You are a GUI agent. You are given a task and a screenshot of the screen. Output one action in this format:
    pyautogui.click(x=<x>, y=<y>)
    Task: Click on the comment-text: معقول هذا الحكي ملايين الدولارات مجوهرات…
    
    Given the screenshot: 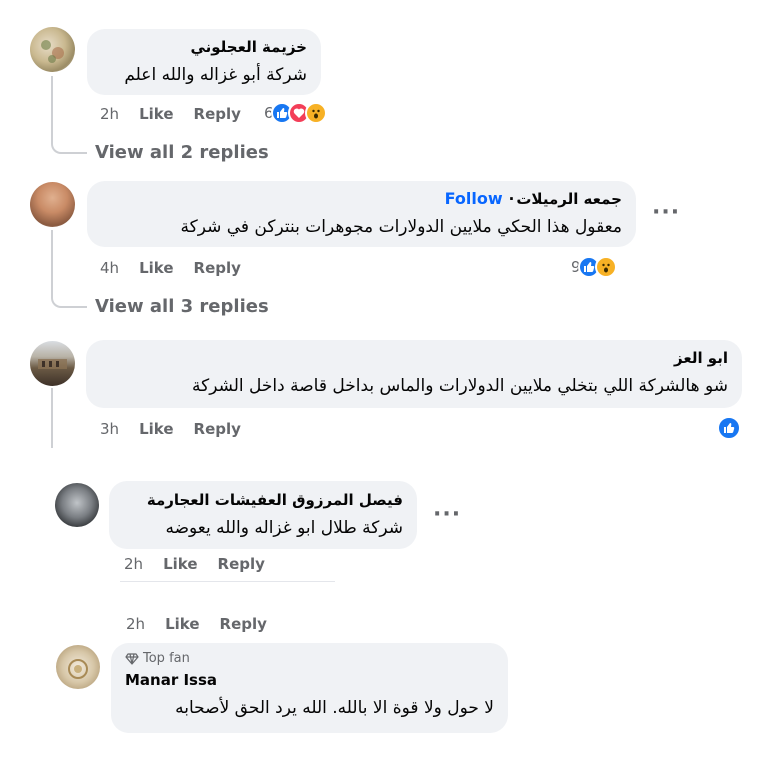 What is the action you would take?
    pyautogui.click(x=401, y=227)
    